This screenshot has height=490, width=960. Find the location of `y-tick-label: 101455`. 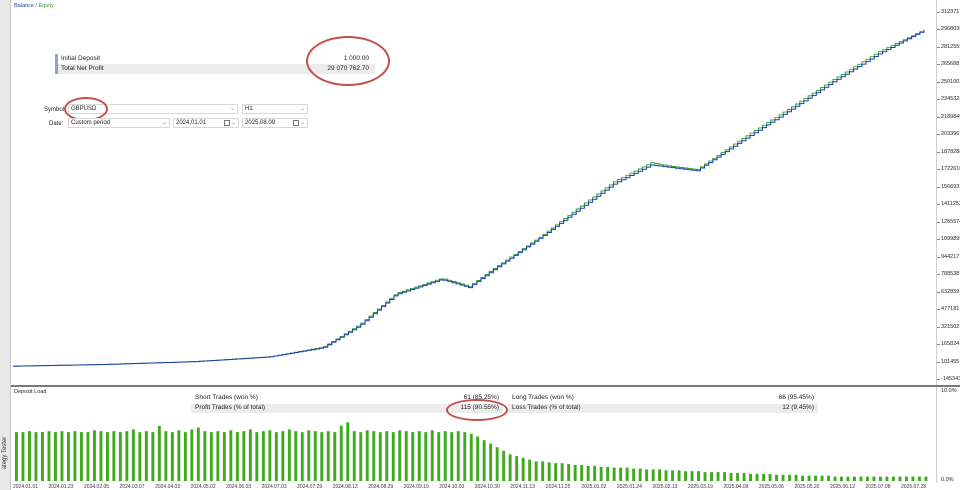

y-tick-label: 101455 is located at coordinates (950, 361).